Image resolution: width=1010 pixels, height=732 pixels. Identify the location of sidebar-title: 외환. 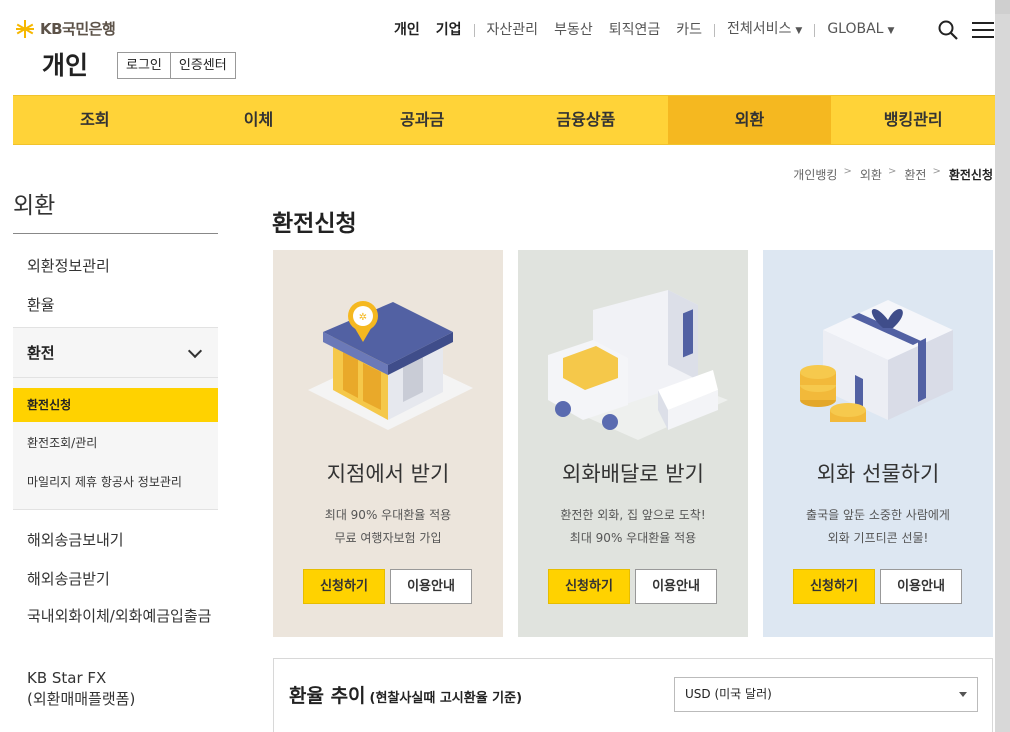
(34, 206).